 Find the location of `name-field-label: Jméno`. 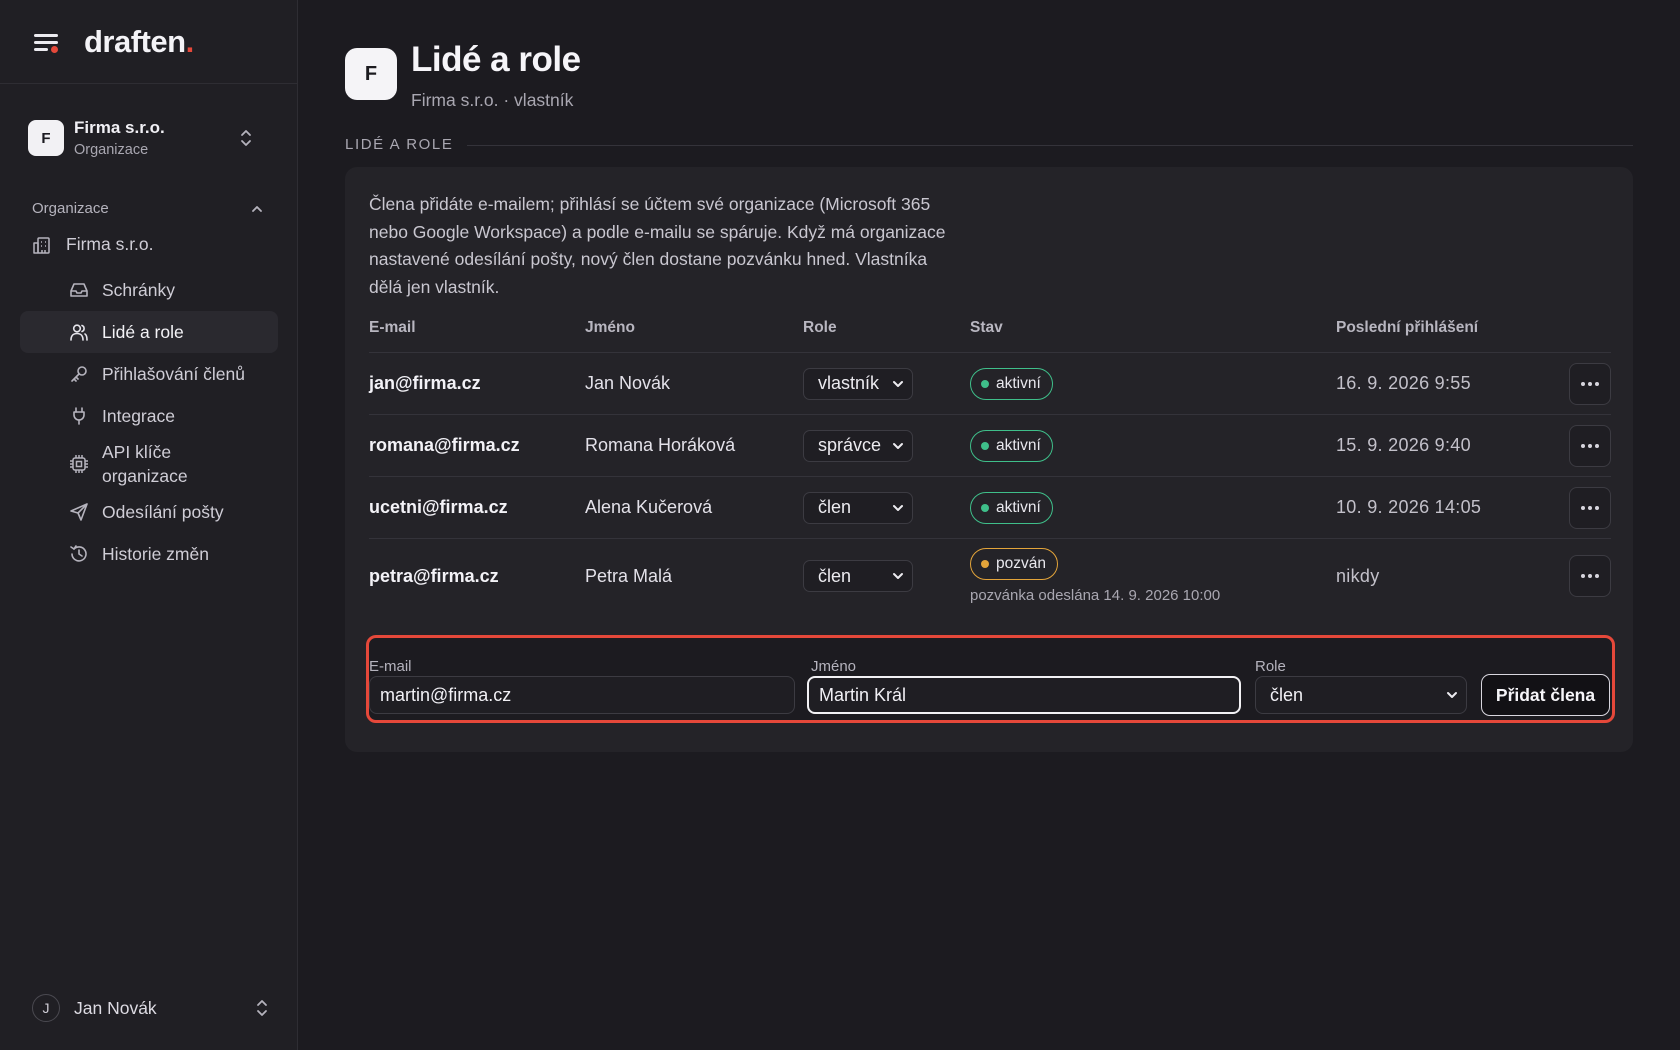

name-field-label: Jméno is located at coordinates (834, 666).